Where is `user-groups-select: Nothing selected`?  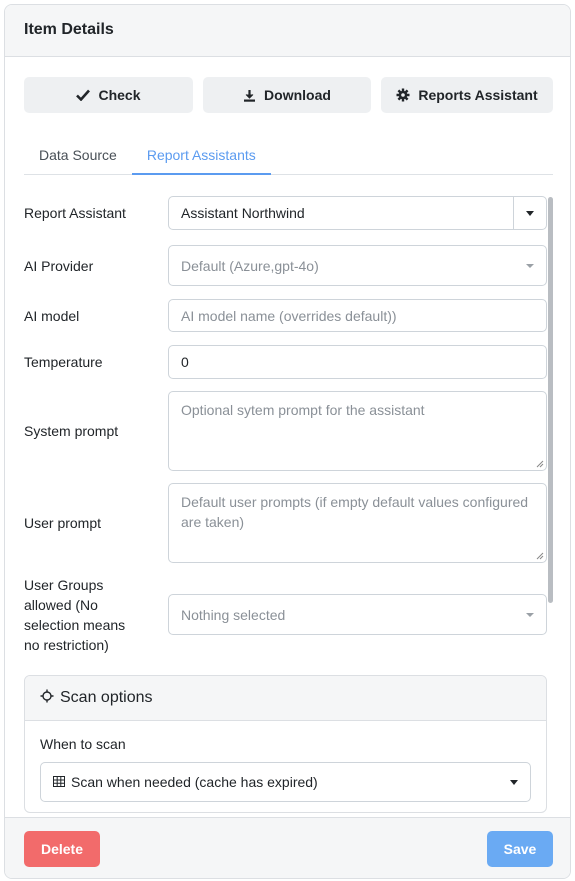
user-groups-select: Nothing selected is located at coordinates (357, 614).